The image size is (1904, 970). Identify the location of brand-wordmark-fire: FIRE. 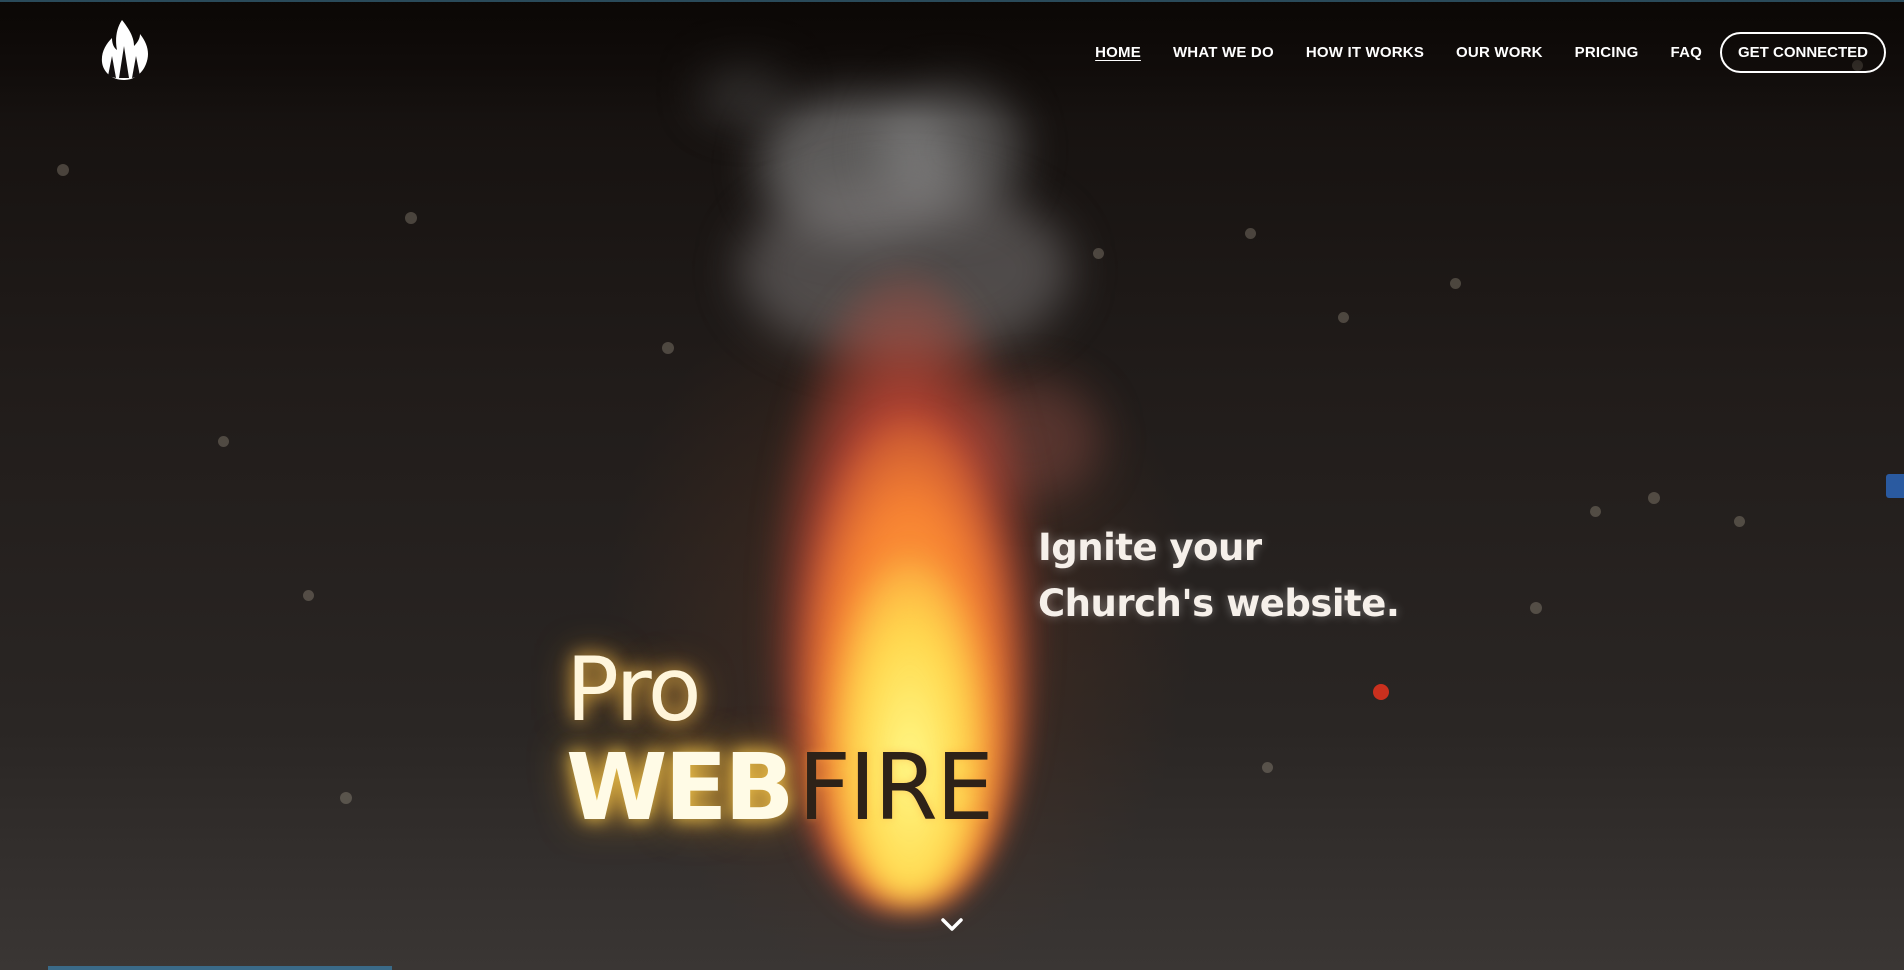
(896, 787).